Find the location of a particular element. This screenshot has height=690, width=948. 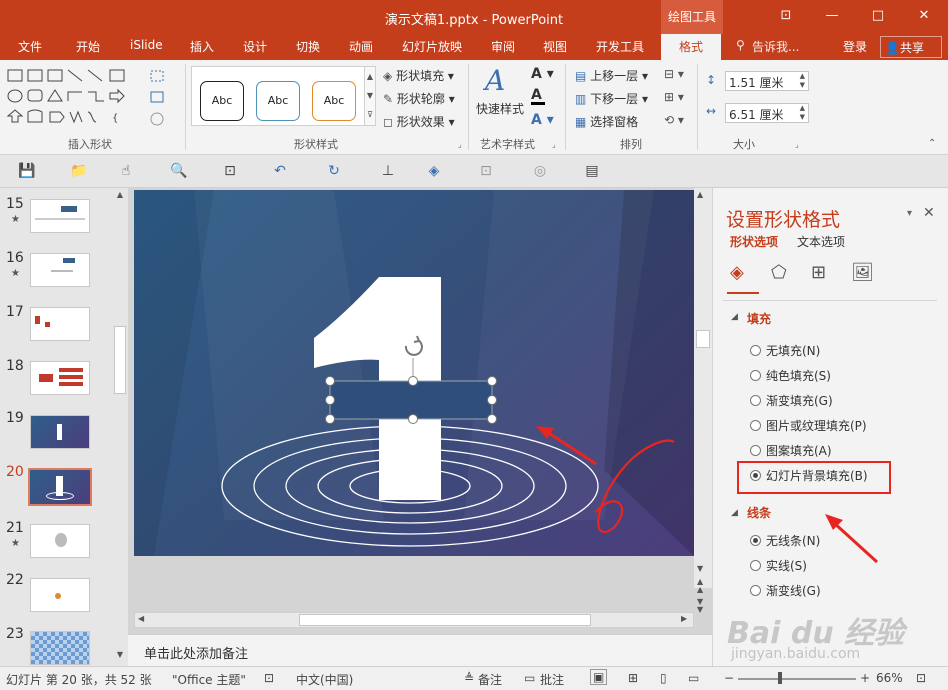

tab-file: 文件 is located at coordinates (30, 46).